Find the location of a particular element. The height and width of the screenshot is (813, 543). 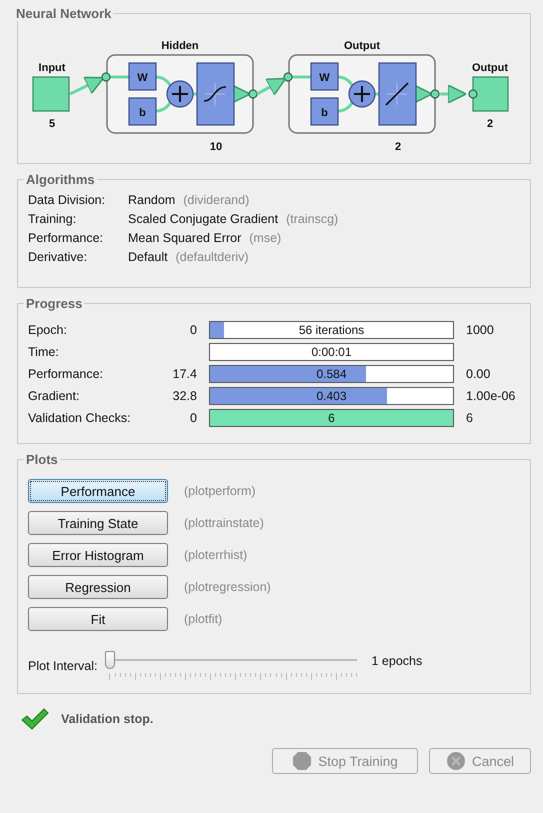

function-name: (trainscg) is located at coordinates (312, 219).